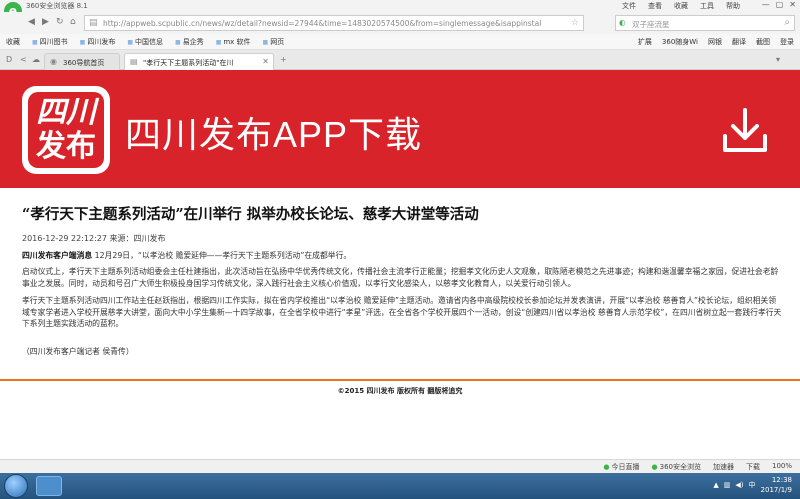  I want to click on lead-source: 四川发布客户端消息, so click(57, 255).